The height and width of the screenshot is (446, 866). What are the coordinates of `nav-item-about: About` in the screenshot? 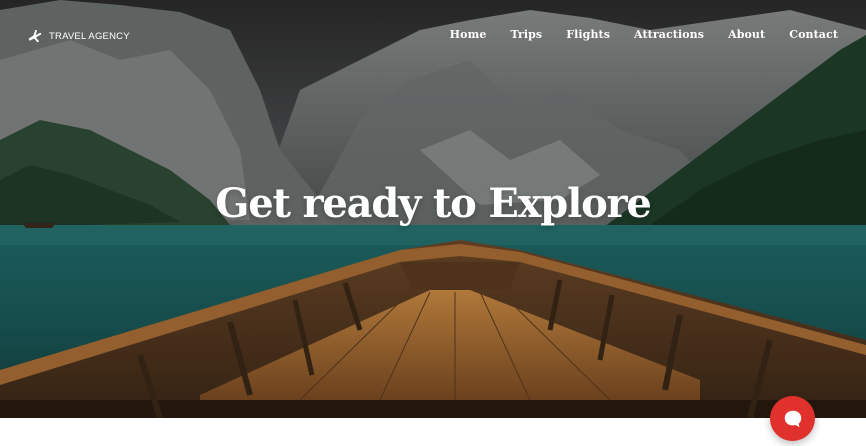 It's located at (746, 34).